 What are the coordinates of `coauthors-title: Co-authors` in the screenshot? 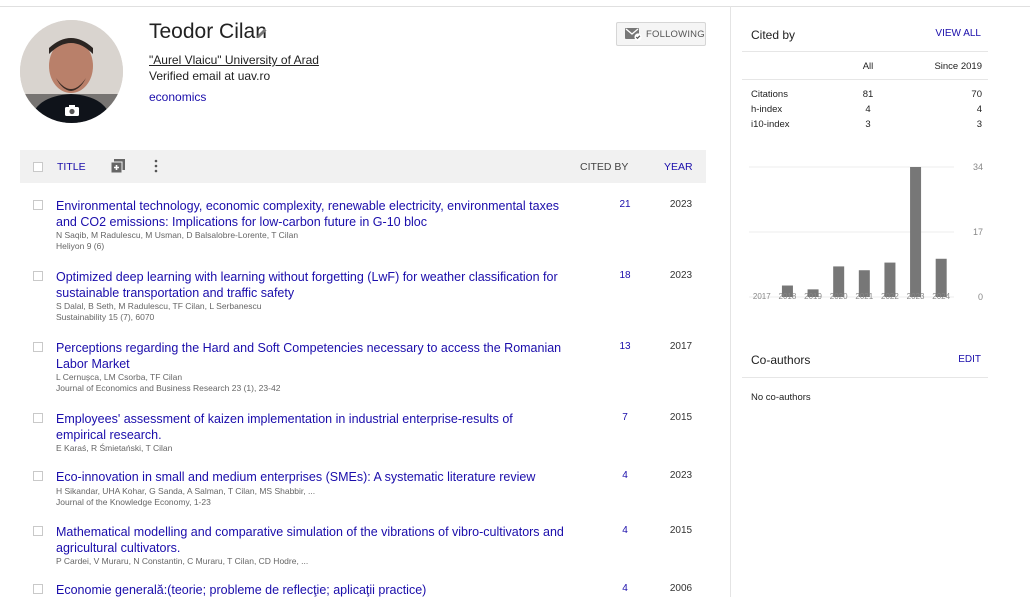 It's located at (781, 360).